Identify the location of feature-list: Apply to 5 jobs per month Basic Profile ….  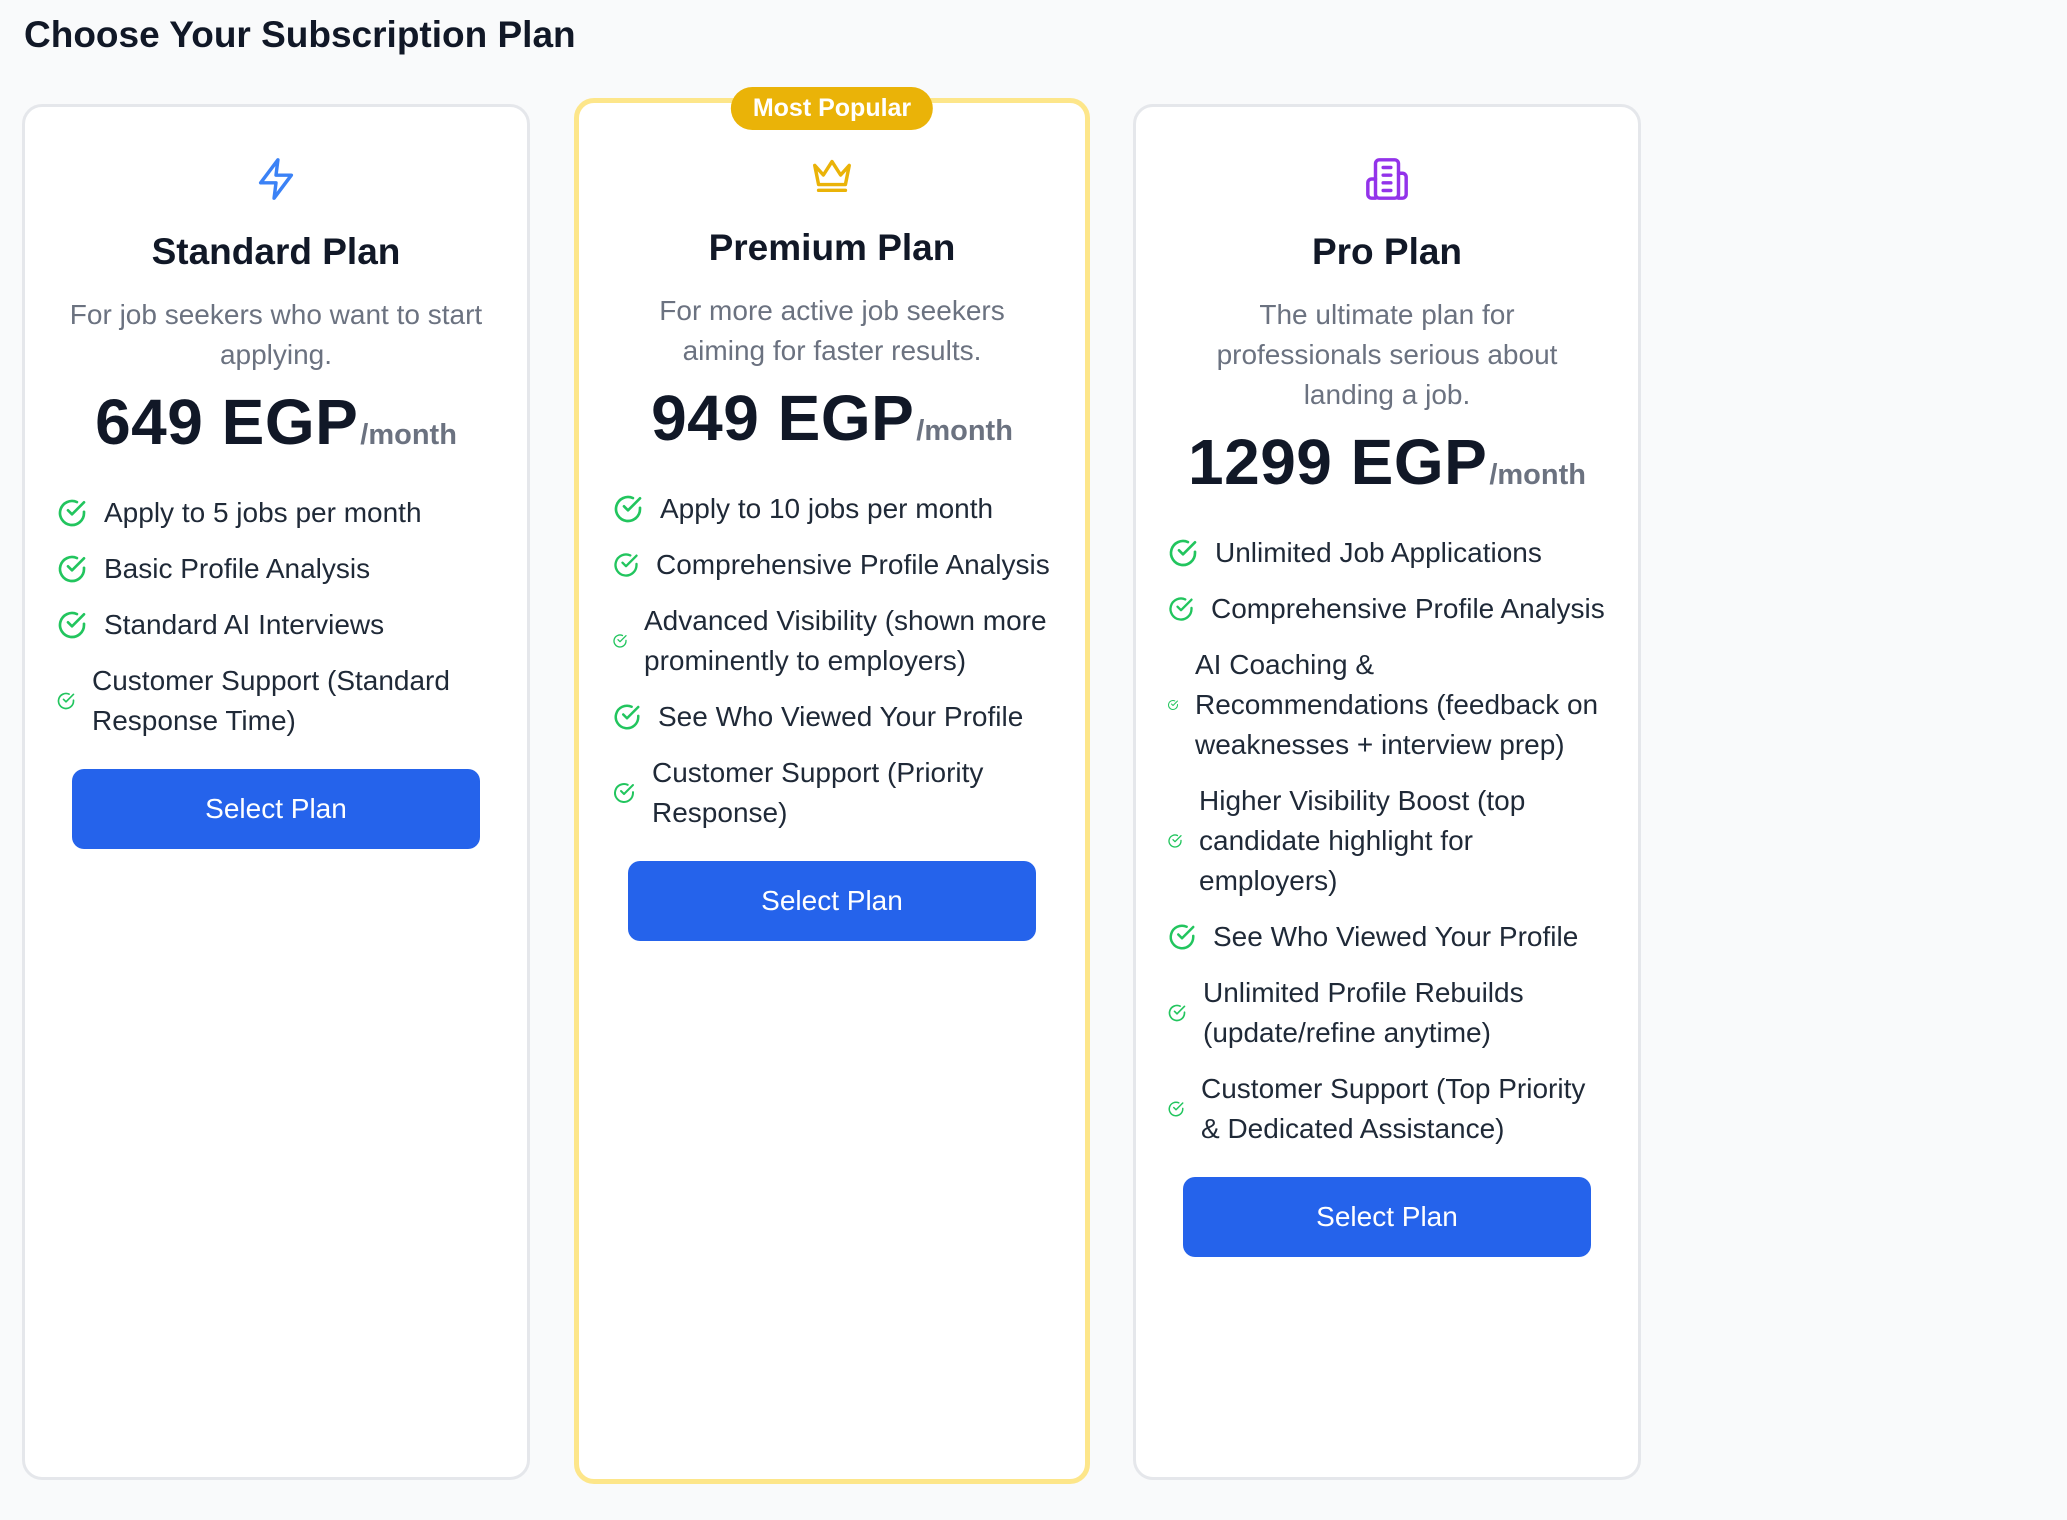
(276, 625).